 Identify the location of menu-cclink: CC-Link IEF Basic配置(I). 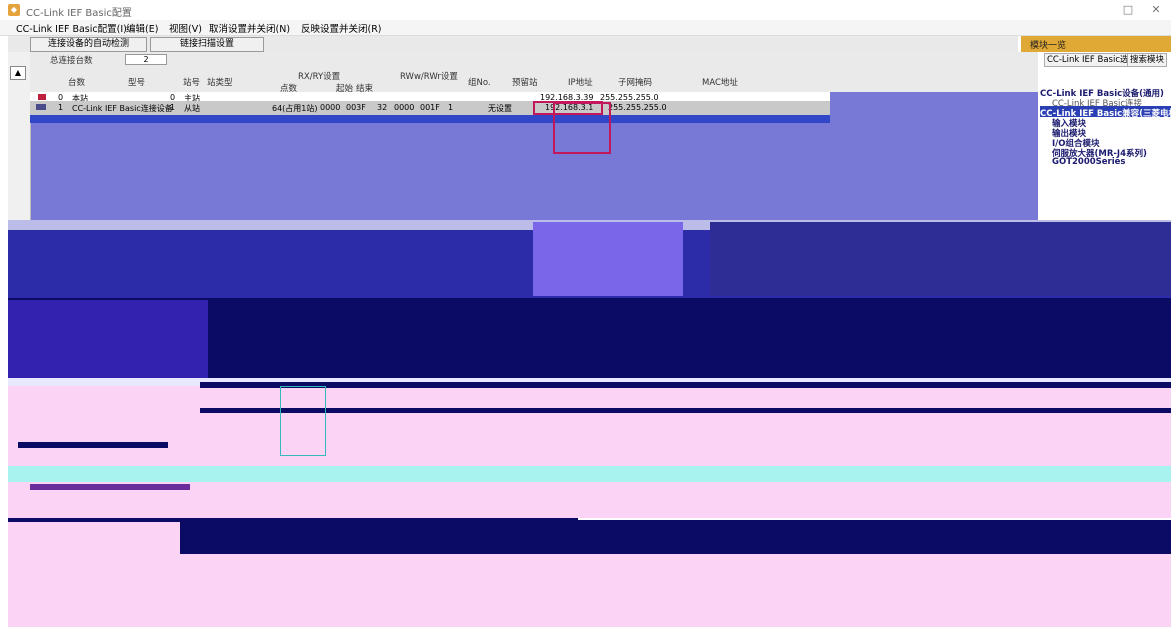
(71, 28).